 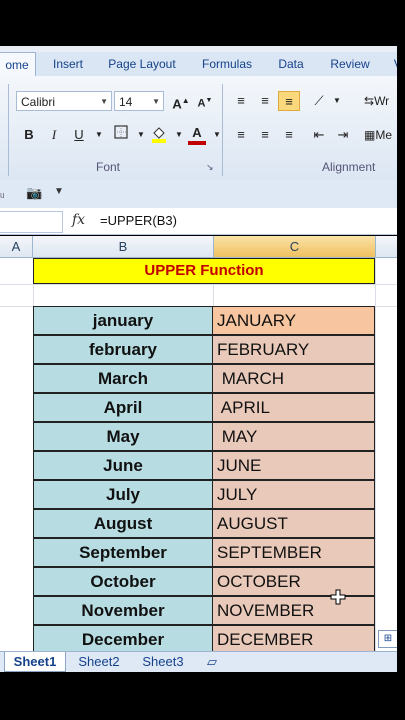 I want to click on tab-home: ome, so click(x=18, y=64).